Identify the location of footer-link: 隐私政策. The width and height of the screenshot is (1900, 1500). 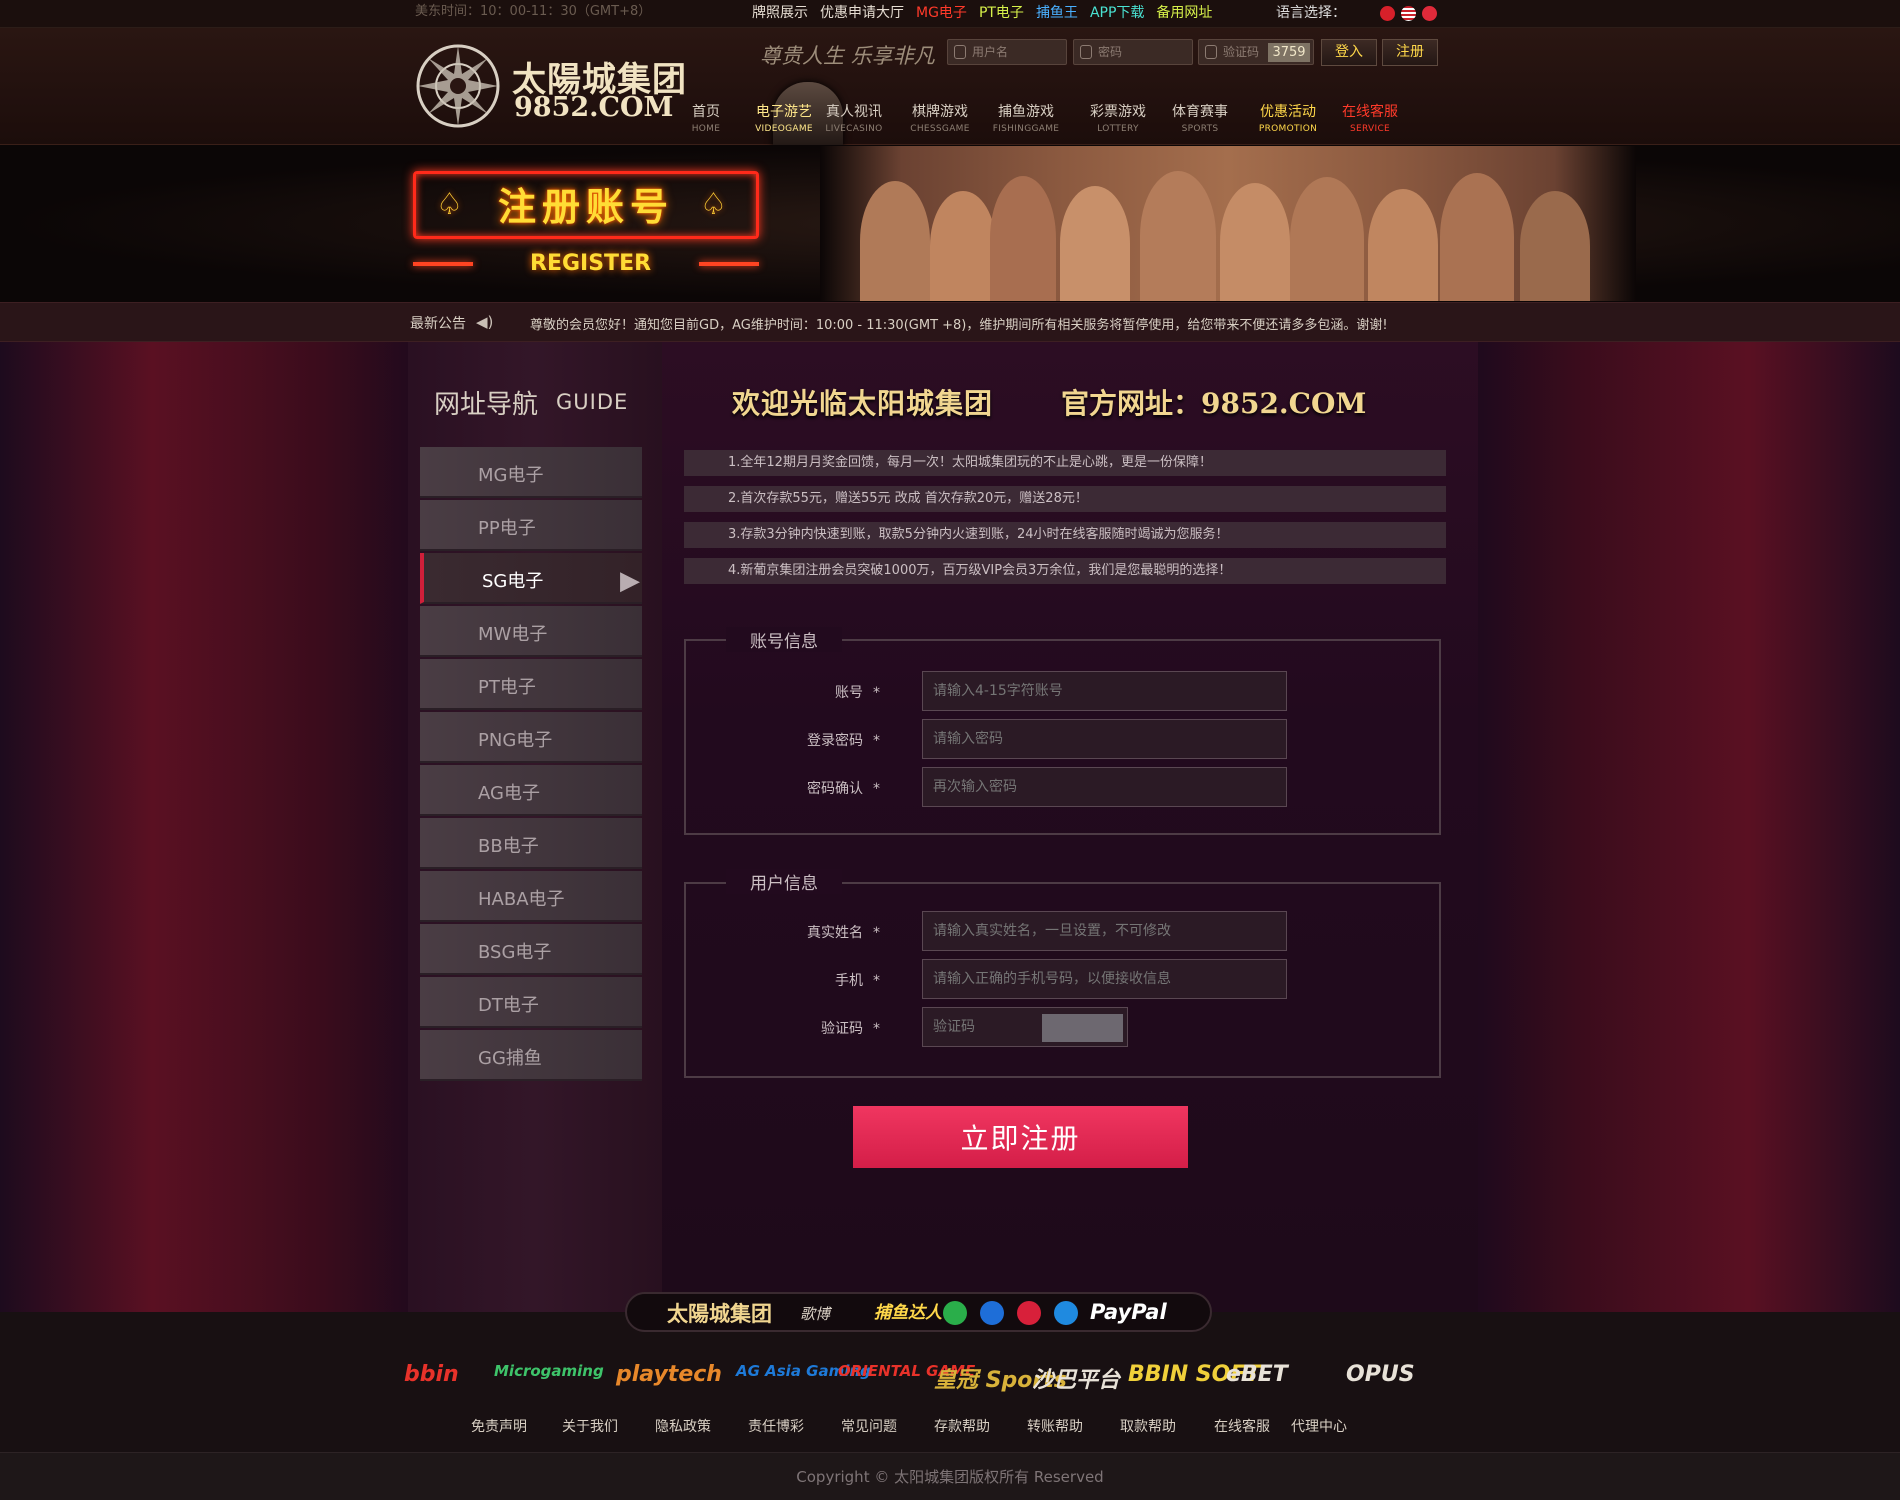
(683, 1426).